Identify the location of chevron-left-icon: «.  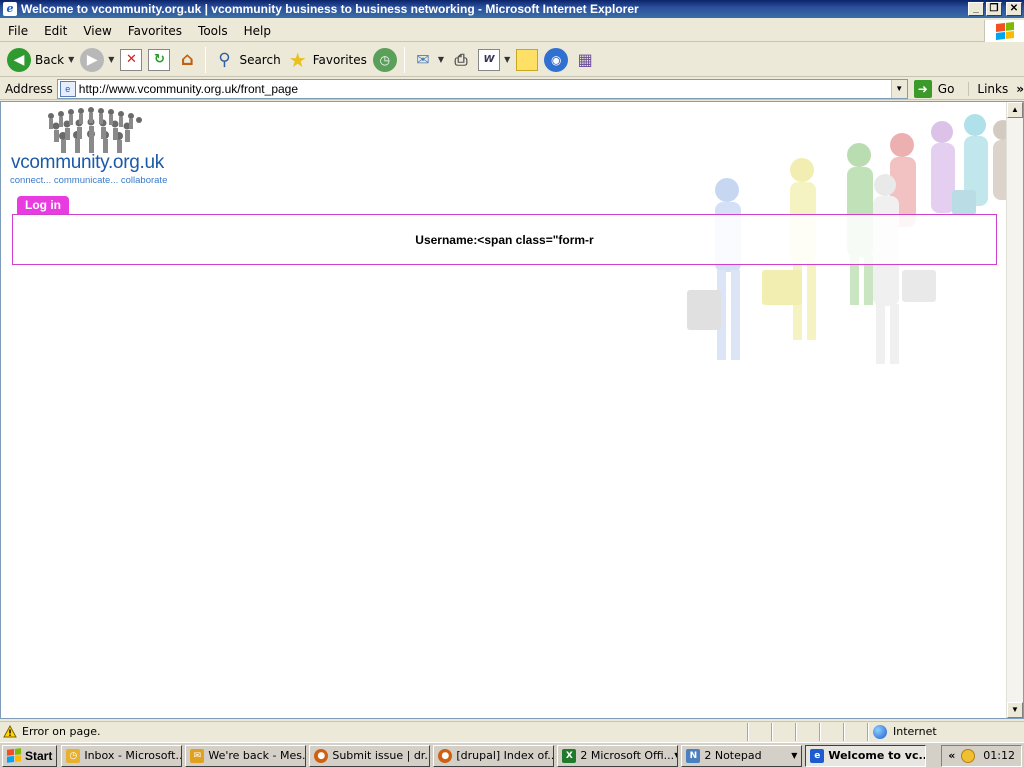
(951, 755).